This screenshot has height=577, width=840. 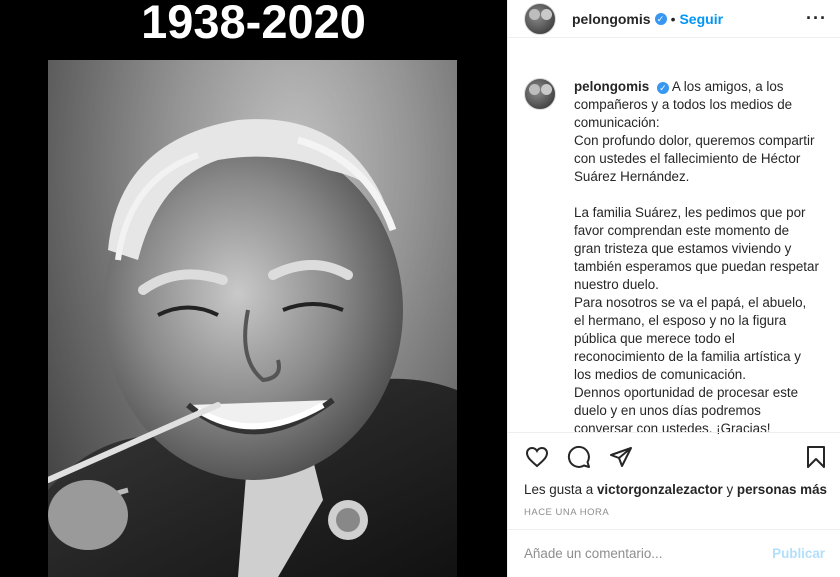 I want to click on media-title-text: 1938-2020, so click(x=253, y=24).